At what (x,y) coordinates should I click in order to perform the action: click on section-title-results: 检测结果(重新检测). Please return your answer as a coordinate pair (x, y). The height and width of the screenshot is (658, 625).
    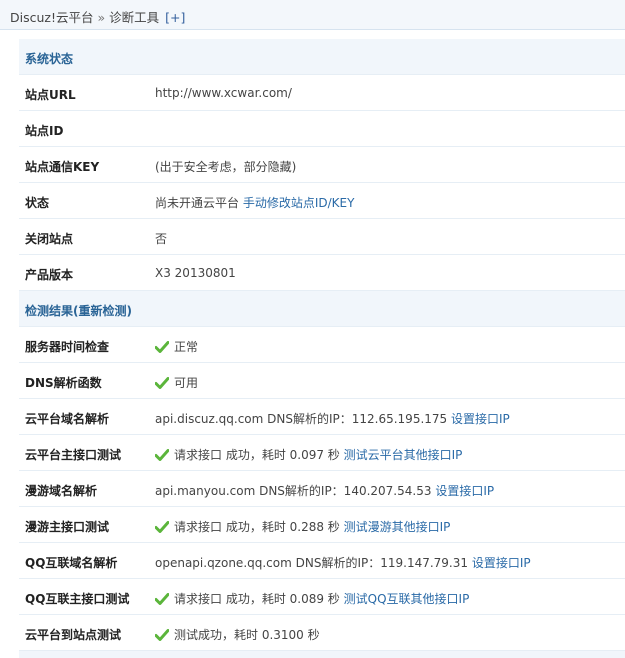
    Looking at the image, I should click on (78, 310).